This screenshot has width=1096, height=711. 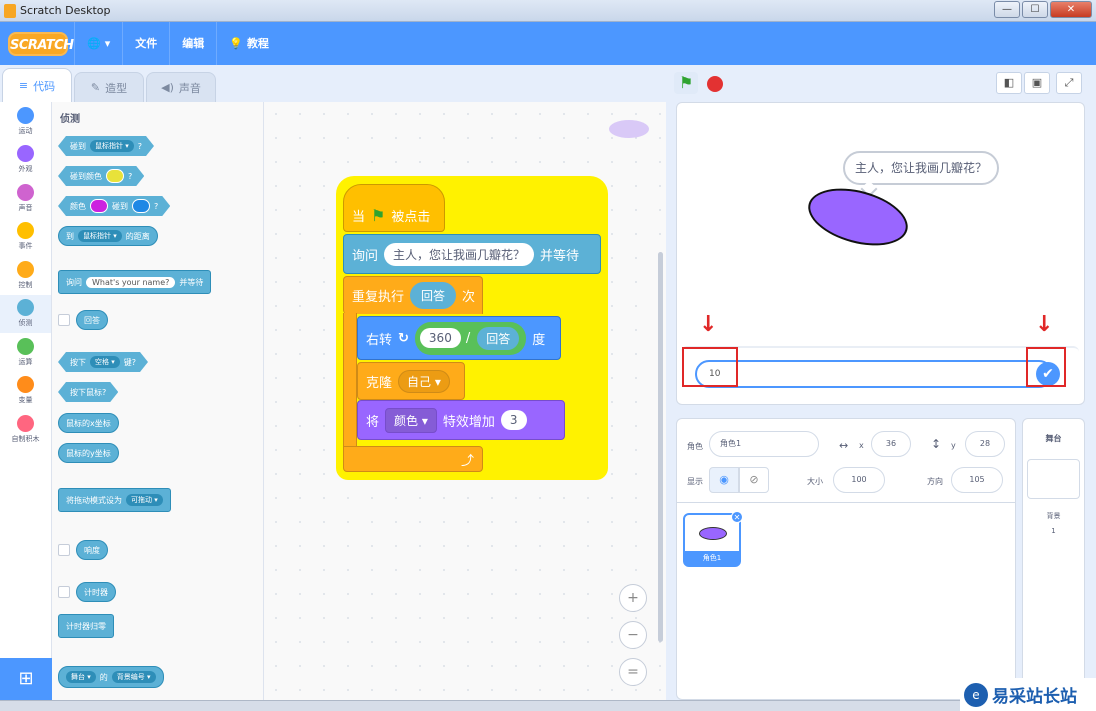 I want to click on tab-costumes: ✎ 造型, so click(x=109, y=87).